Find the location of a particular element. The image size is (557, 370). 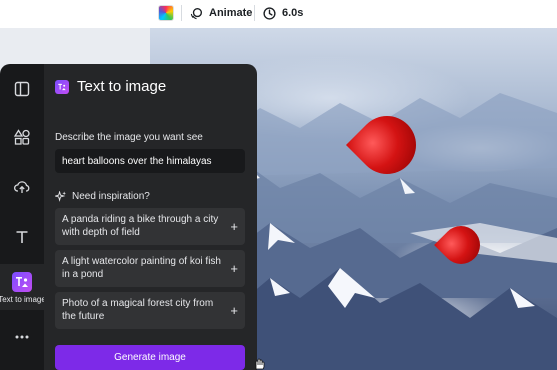

more-icon is located at coordinates (22, 337).